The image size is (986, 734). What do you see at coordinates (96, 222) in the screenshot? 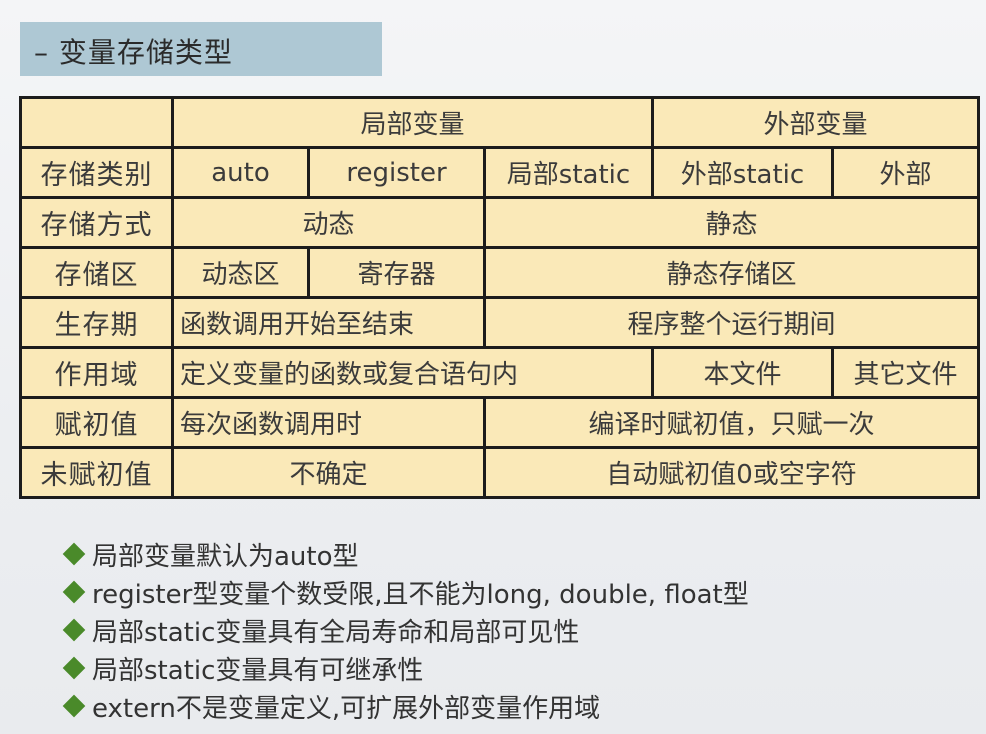
I see `row-label-storage-mode: 存储方式` at bounding box center [96, 222].